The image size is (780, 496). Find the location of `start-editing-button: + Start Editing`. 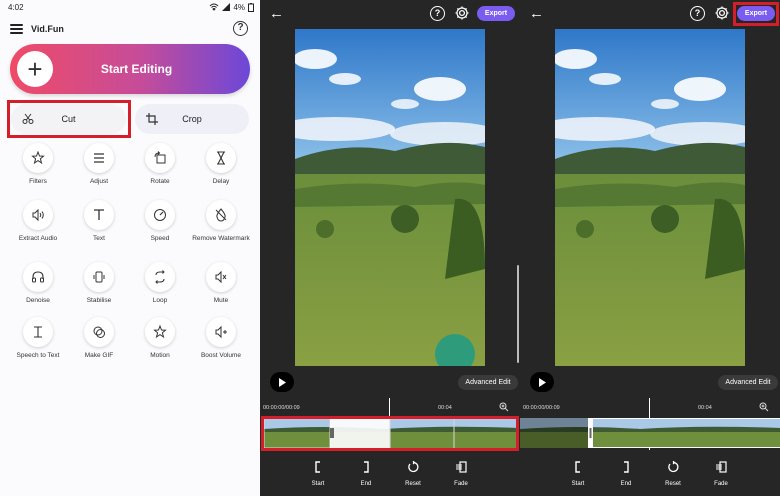

start-editing-button: + Start Editing is located at coordinates (130, 69).